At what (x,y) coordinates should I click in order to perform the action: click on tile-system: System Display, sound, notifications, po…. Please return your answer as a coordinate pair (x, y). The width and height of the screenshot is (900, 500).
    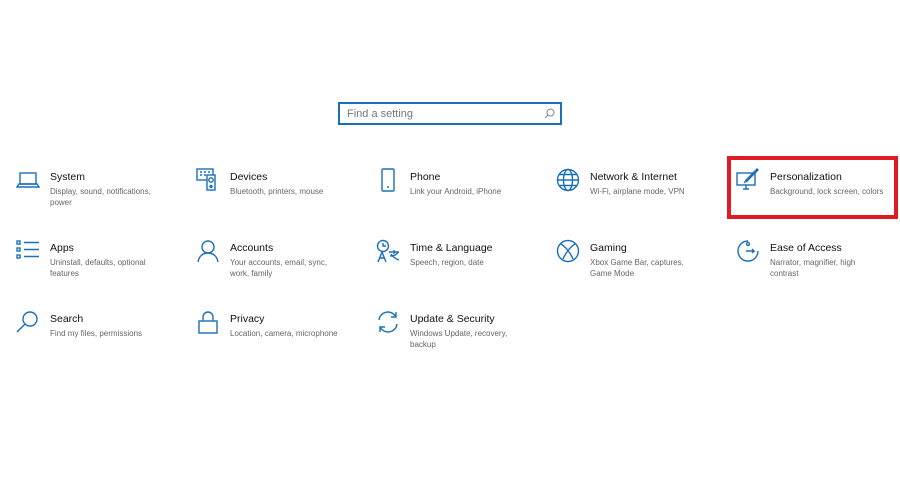
    Looking at the image, I should click on (101, 198).